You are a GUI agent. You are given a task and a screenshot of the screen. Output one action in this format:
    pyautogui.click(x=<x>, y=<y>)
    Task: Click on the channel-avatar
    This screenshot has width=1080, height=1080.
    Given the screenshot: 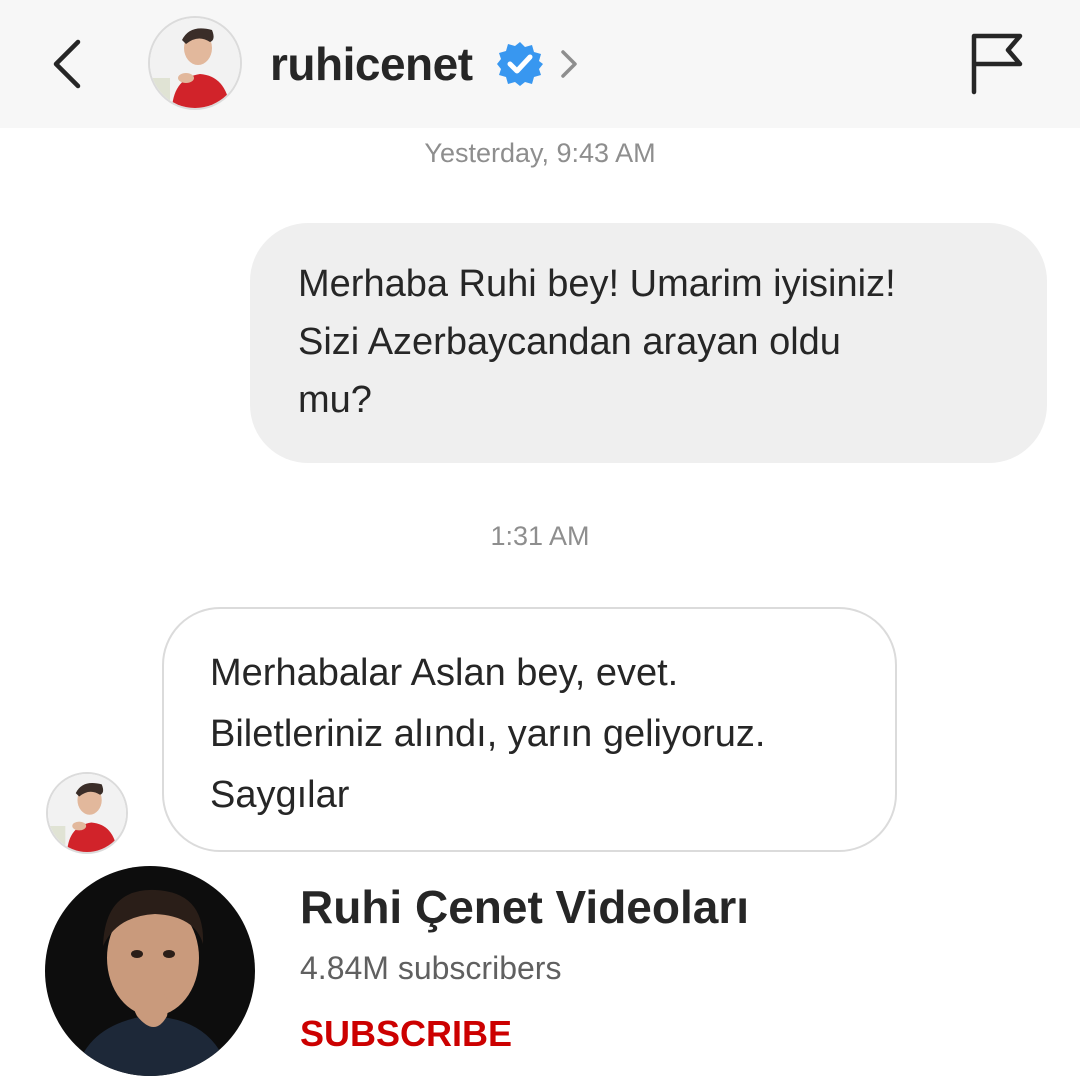 What is the action you would take?
    pyautogui.click(x=150, y=971)
    